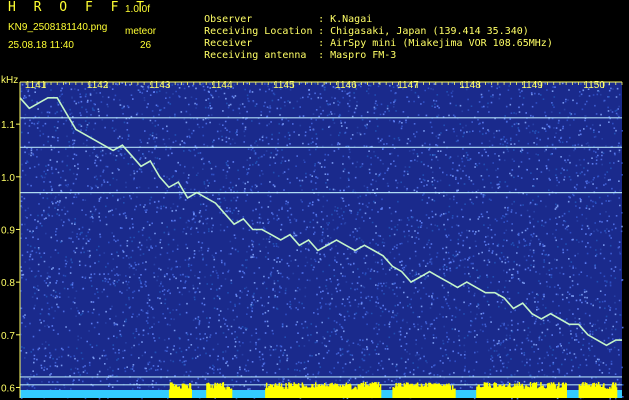 Image resolution: width=629 pixels, height=400 pixels. Describe the element at coordinates (284, 85) in the screenshot. I see `x-tick-label: 1145` at that location.